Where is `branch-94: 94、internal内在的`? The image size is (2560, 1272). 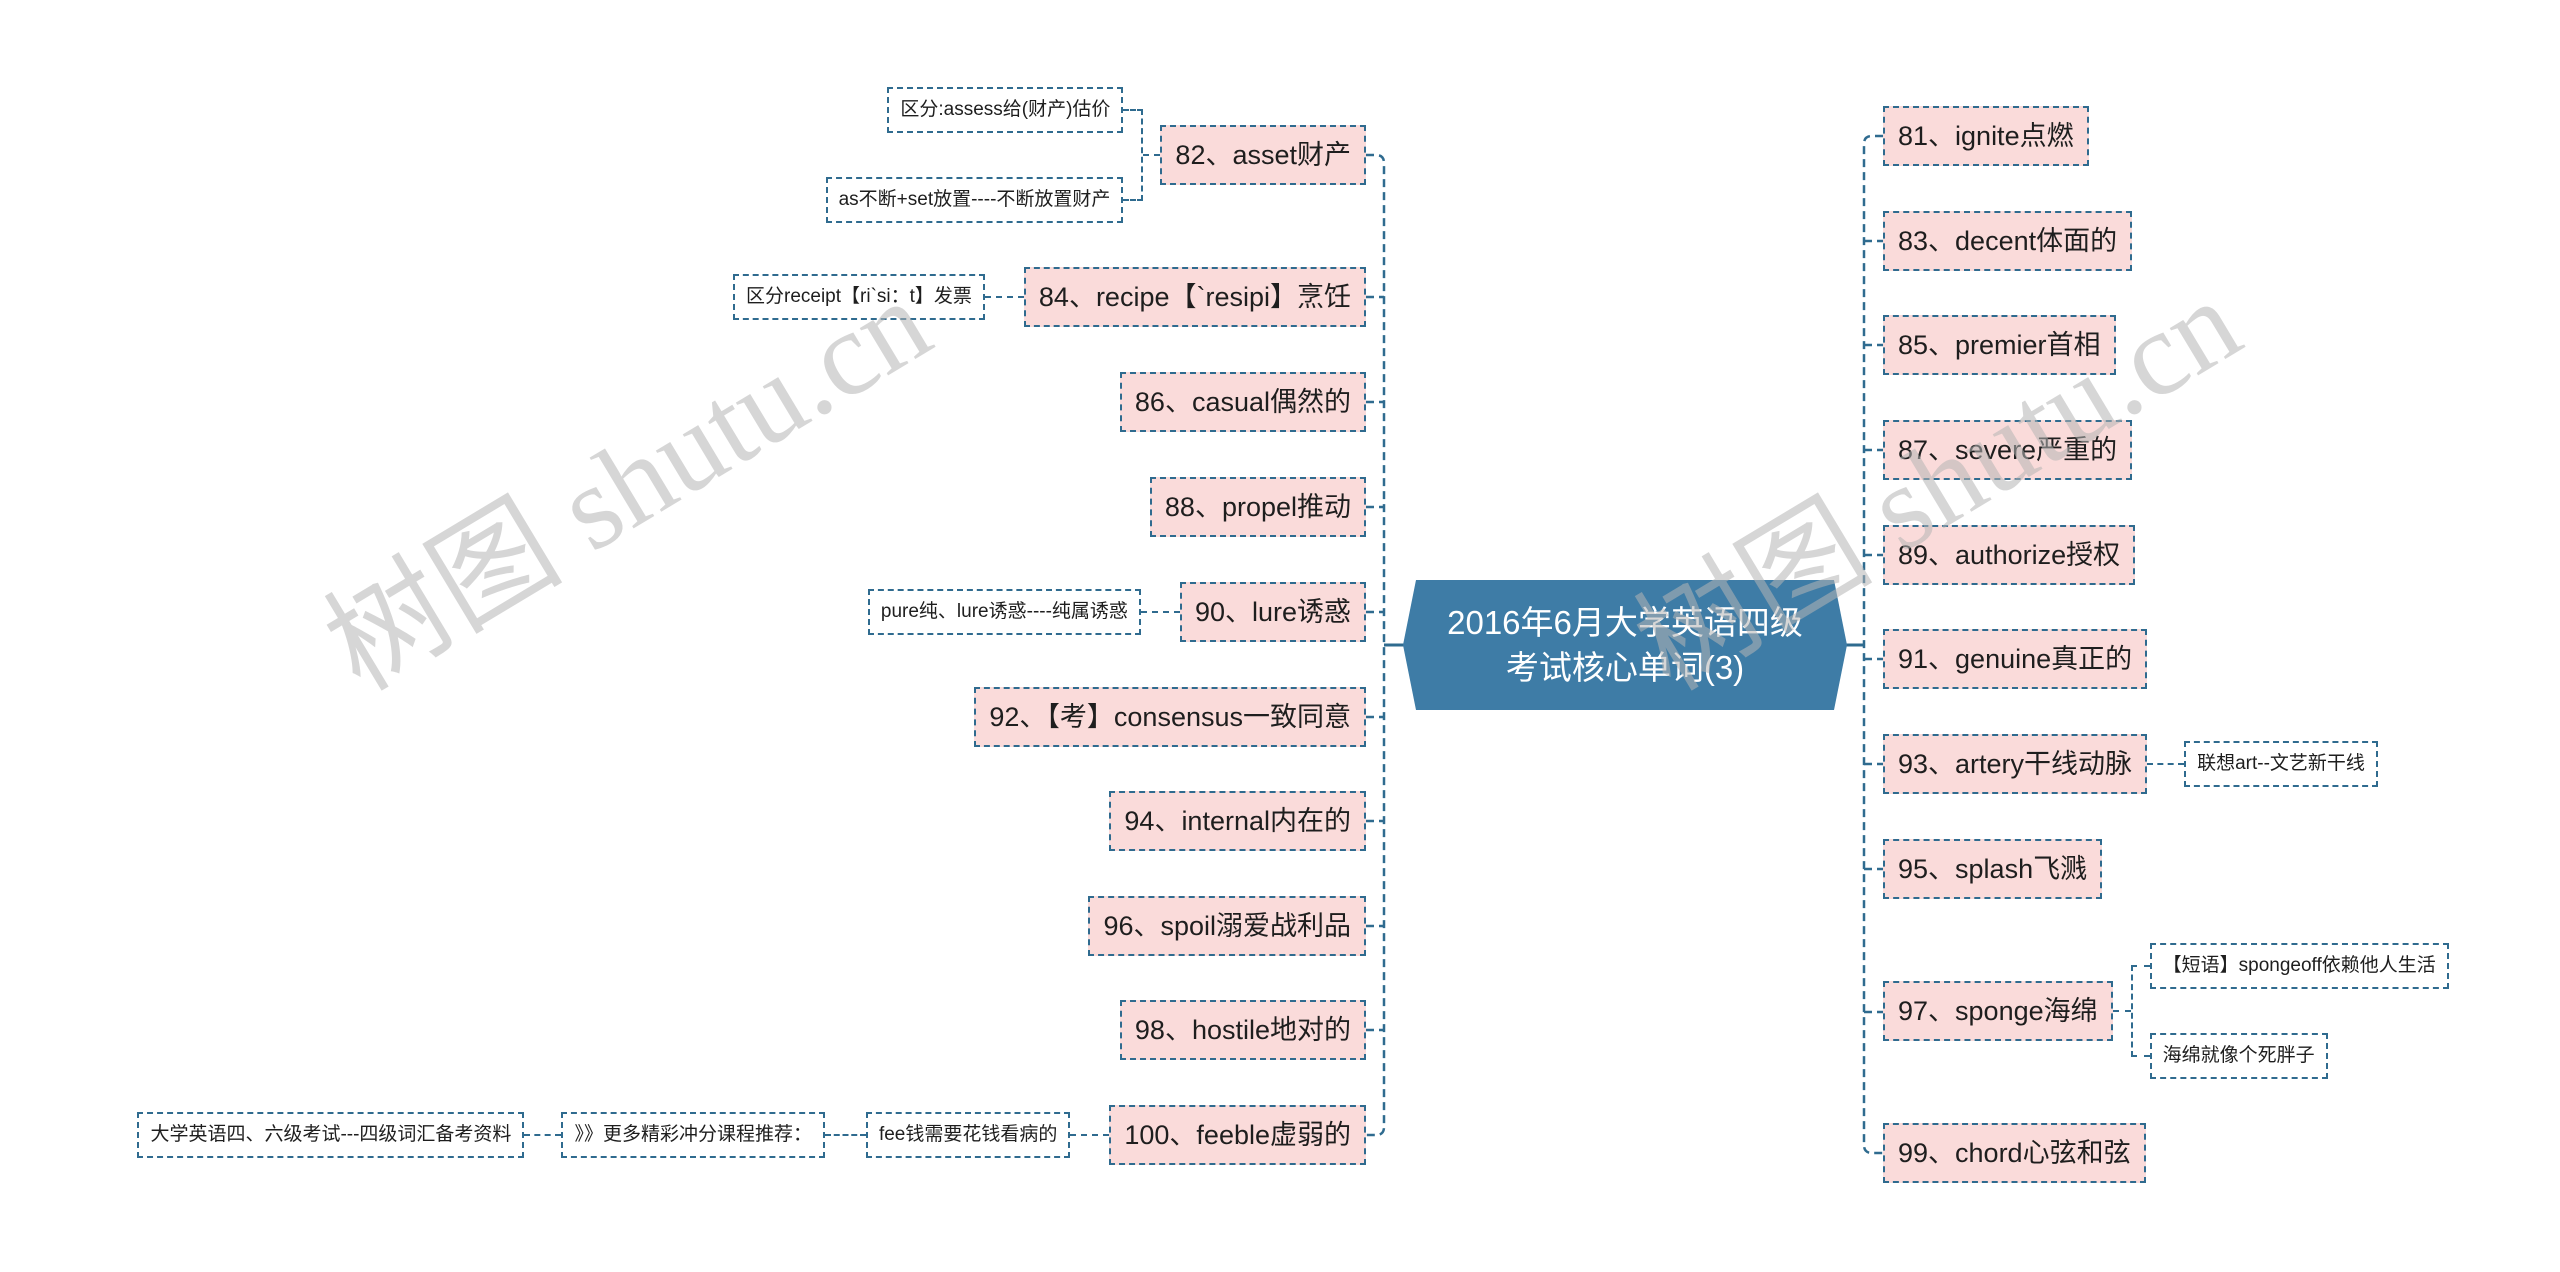
branch-94: 94、internal内在的 is located at coordinates (1237, 821).